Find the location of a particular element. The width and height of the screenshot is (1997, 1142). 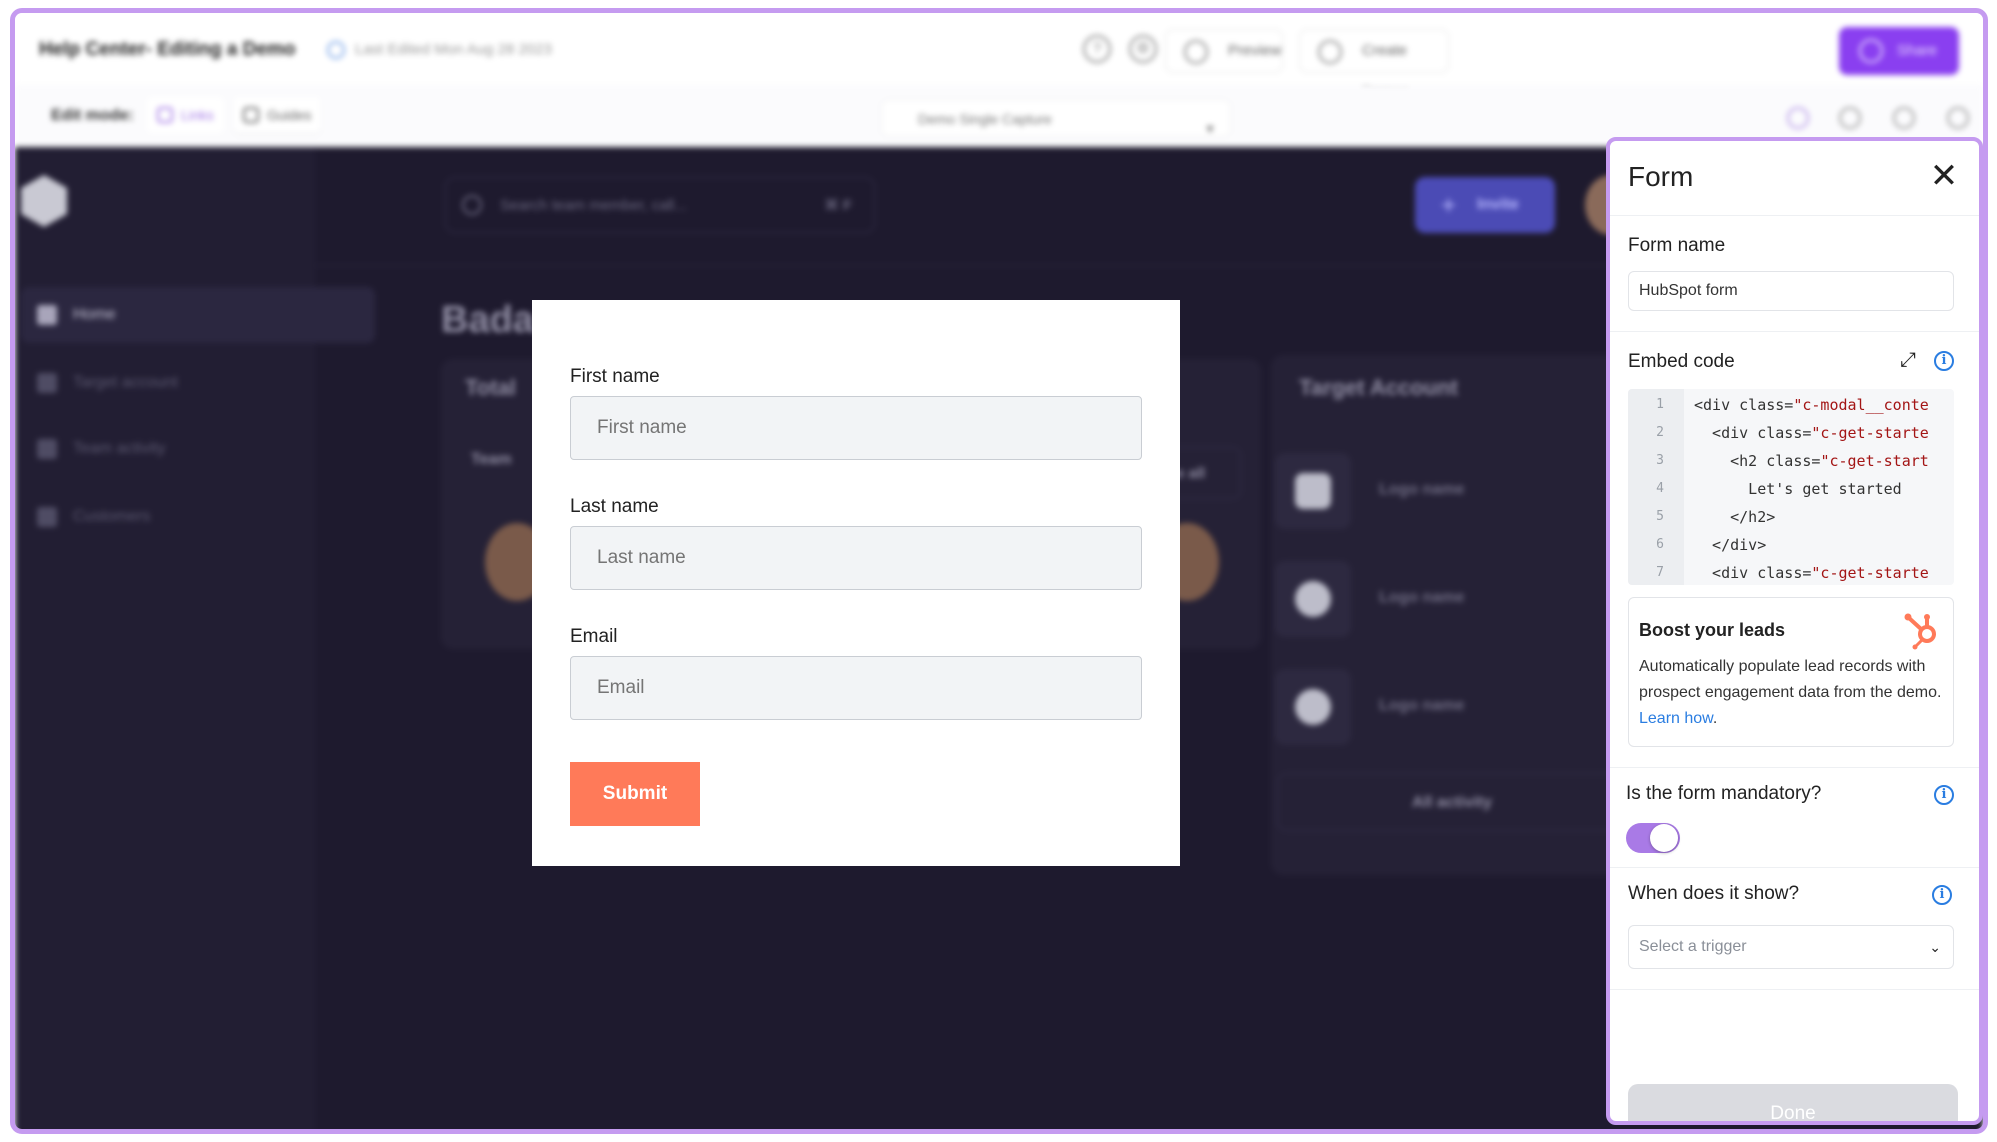

trigger-placeholder: Select a trigger is located at coordinates (1693, 946).